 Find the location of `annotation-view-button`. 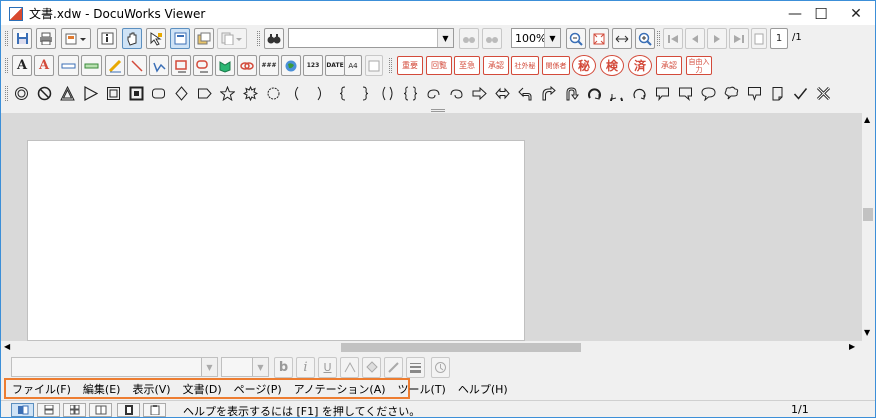

annotation-view-button is located at coordinates (180, 38).